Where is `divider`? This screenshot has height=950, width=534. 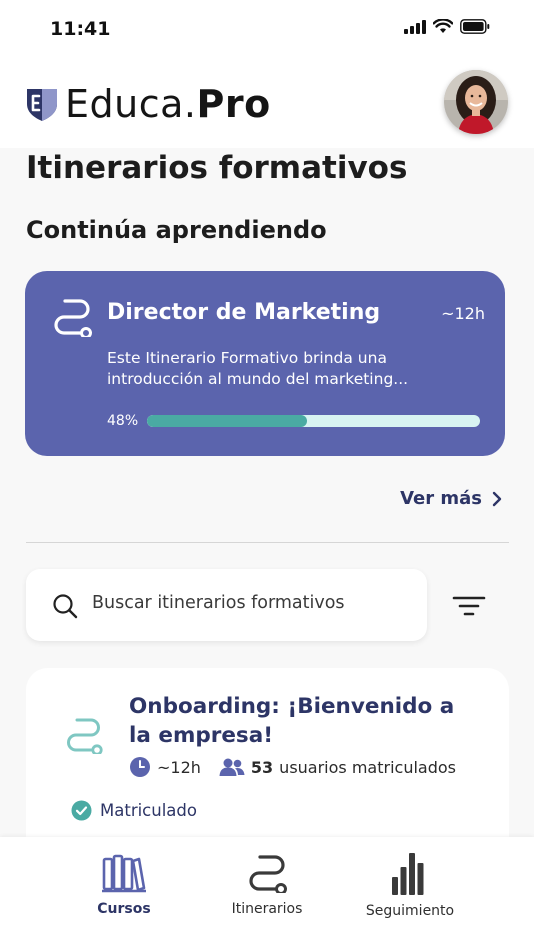
divider is located at coordinates (267, 542).